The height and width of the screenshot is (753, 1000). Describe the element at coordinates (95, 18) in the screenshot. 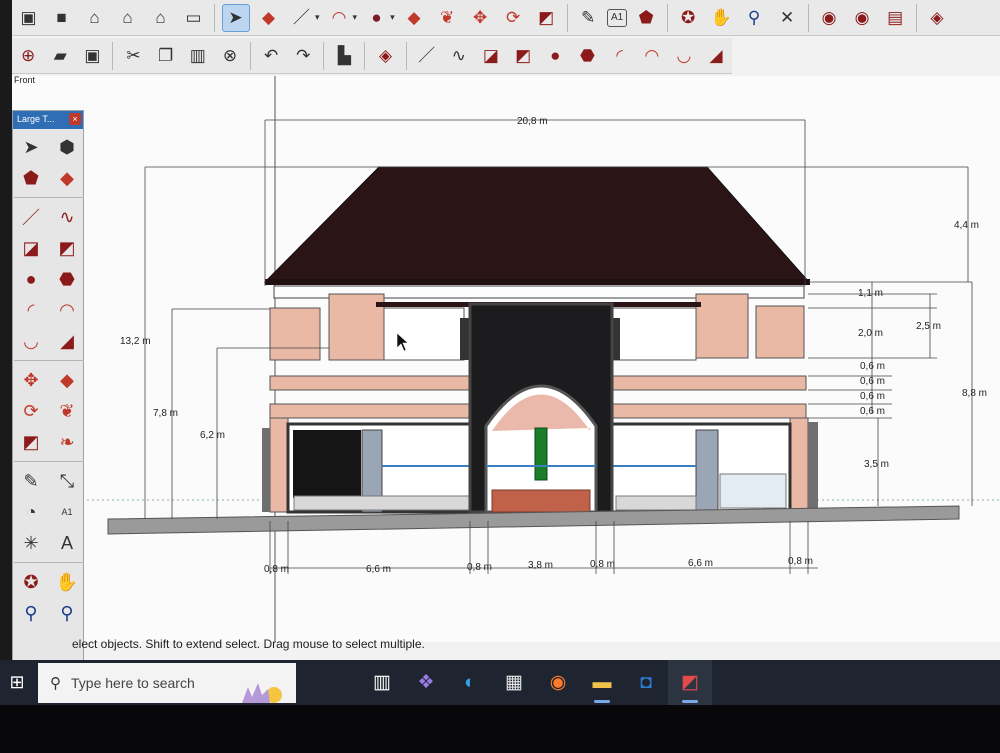

I see `home-icon: ⌂` at that location.